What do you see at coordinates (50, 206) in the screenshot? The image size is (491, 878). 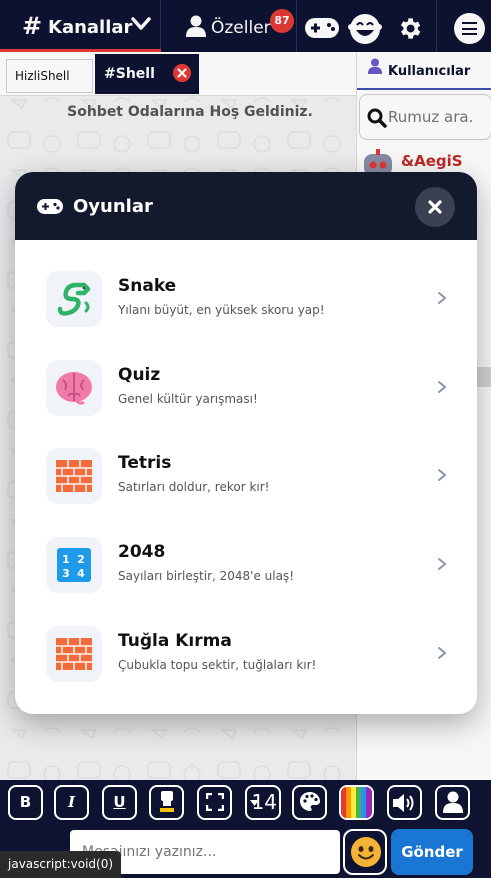 I see `gamepad-icon` at bounding box center [50, 206].